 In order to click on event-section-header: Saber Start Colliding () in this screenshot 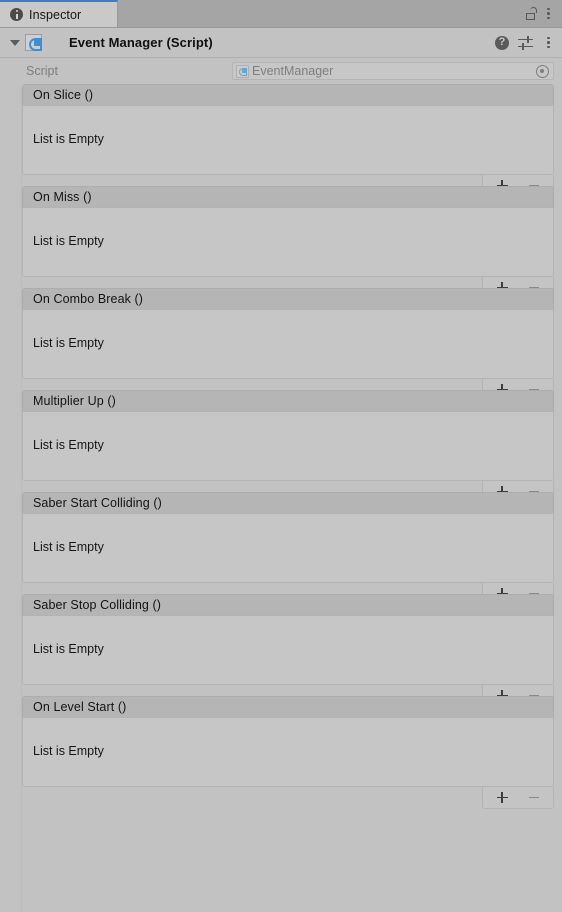, I will do `click(288, 502)`.